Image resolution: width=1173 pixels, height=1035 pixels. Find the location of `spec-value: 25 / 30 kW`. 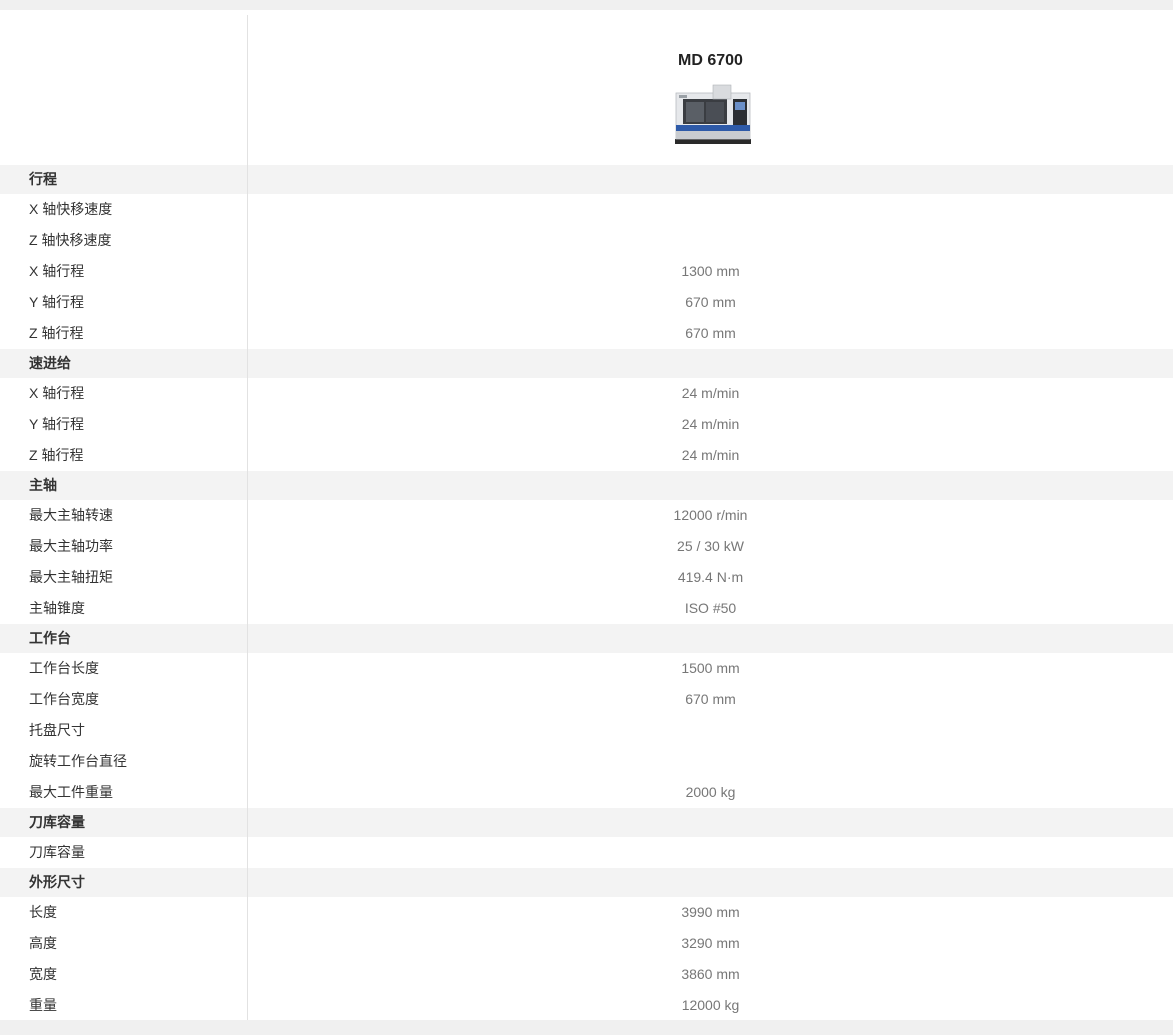

spec-value: 25 / 30 kW is located at coordinates (710, 546).